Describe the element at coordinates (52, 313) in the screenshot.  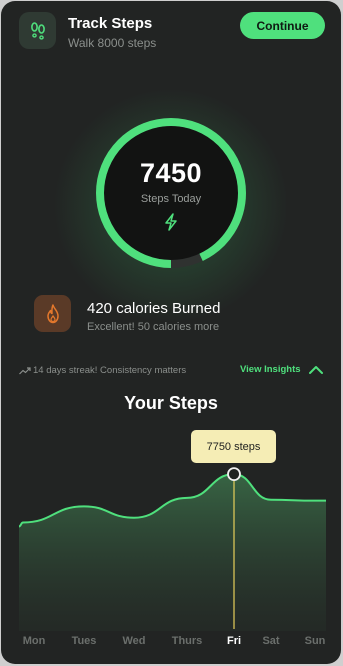
I see `fire-icon` at that location.